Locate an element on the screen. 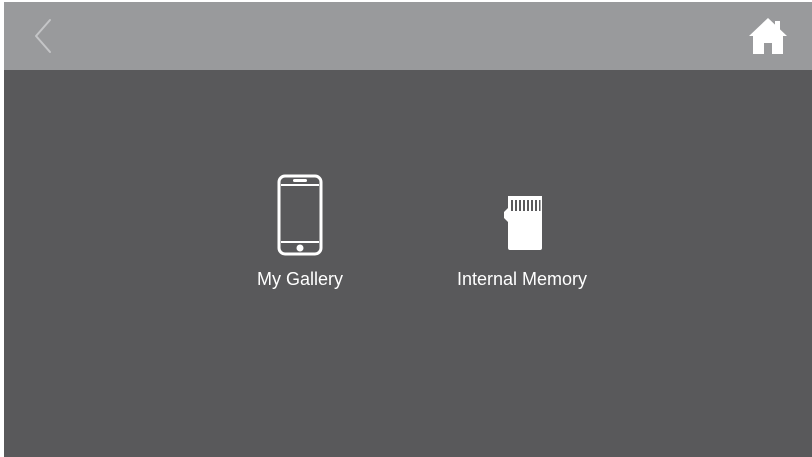  back-button is located at coordinates (44, 36).